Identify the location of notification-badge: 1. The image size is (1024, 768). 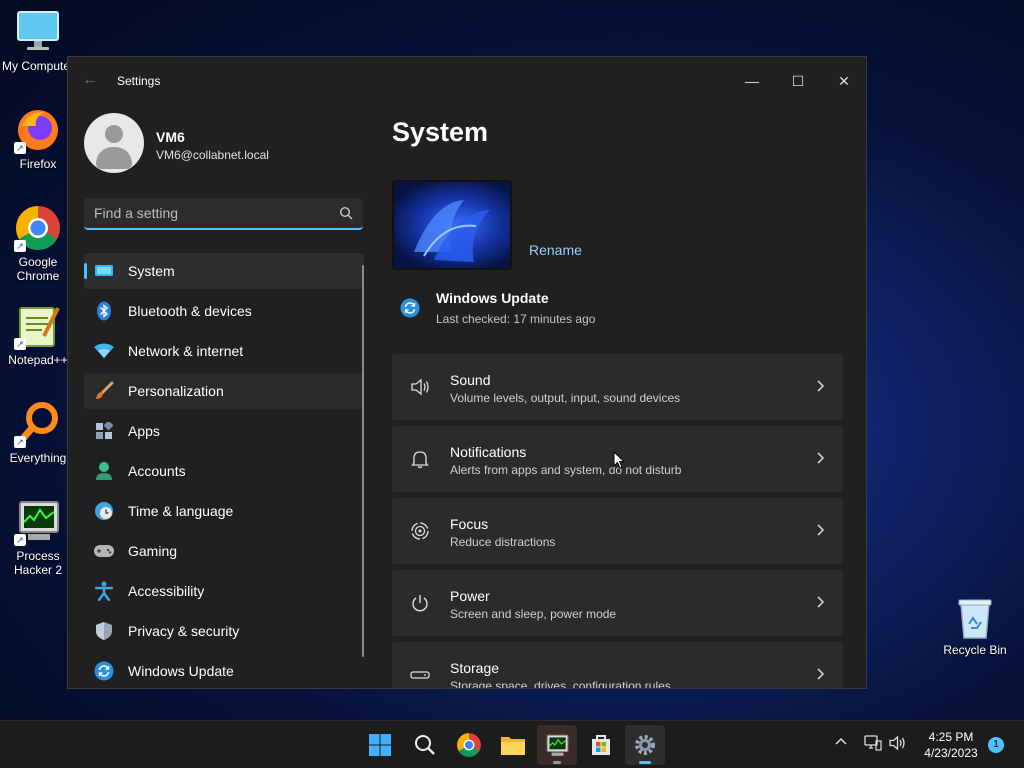
(996, 745).